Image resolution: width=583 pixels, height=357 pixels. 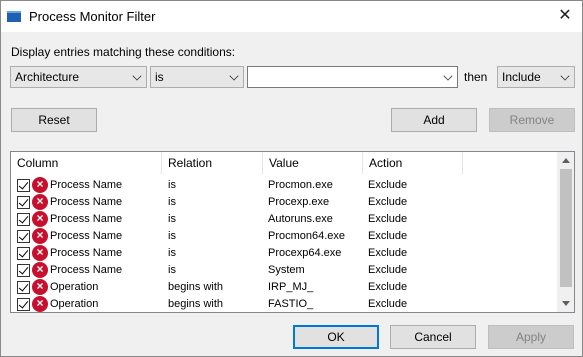 What do you see at coordinates (86, 163) in the screenshot?
I see `header-column: Column` at bounding box center [86, 163].